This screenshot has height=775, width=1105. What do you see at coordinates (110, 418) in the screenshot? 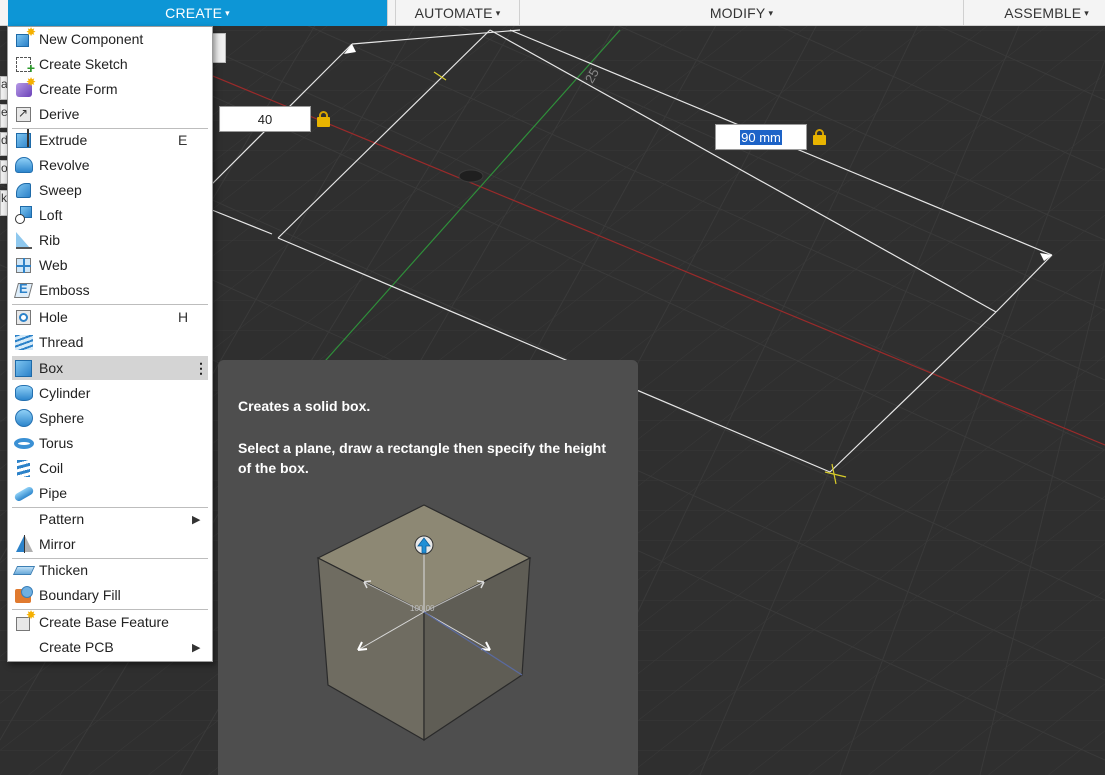
I see `menu-item-sphere: Sphere` at bounding box center [110, 418].